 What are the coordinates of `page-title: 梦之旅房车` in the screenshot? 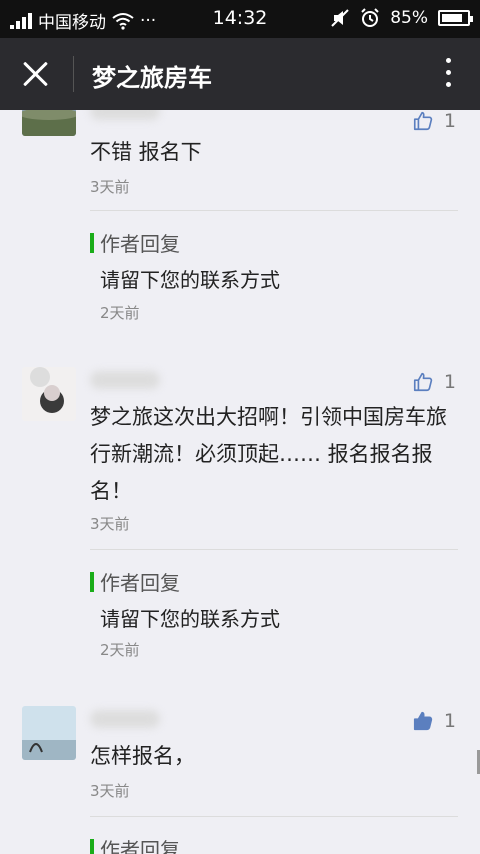 It's located at (152, 78).